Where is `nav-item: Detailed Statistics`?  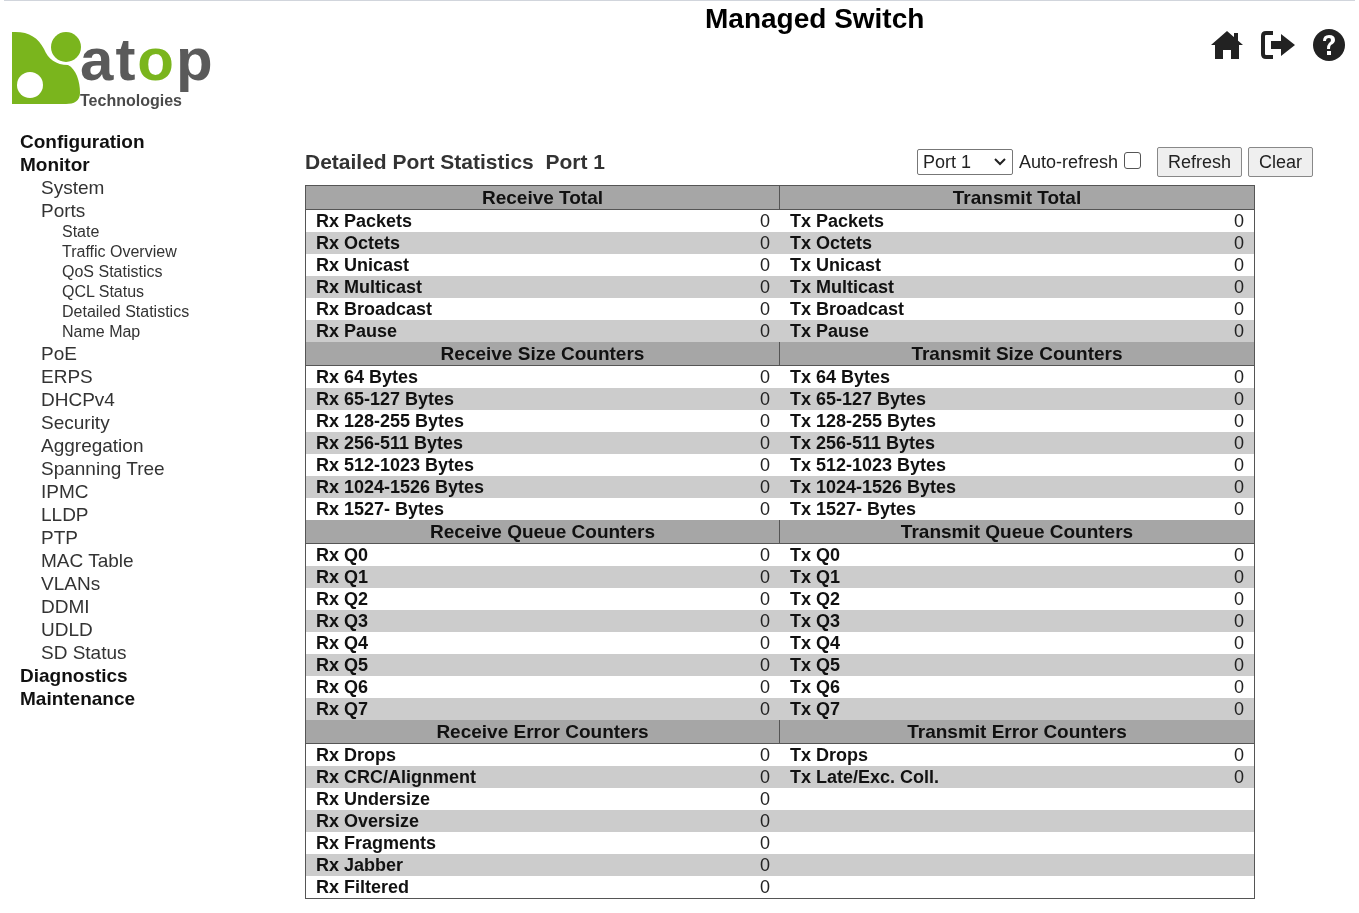 nav-item: Detailed Statistics is located at coordinates (162, 312).